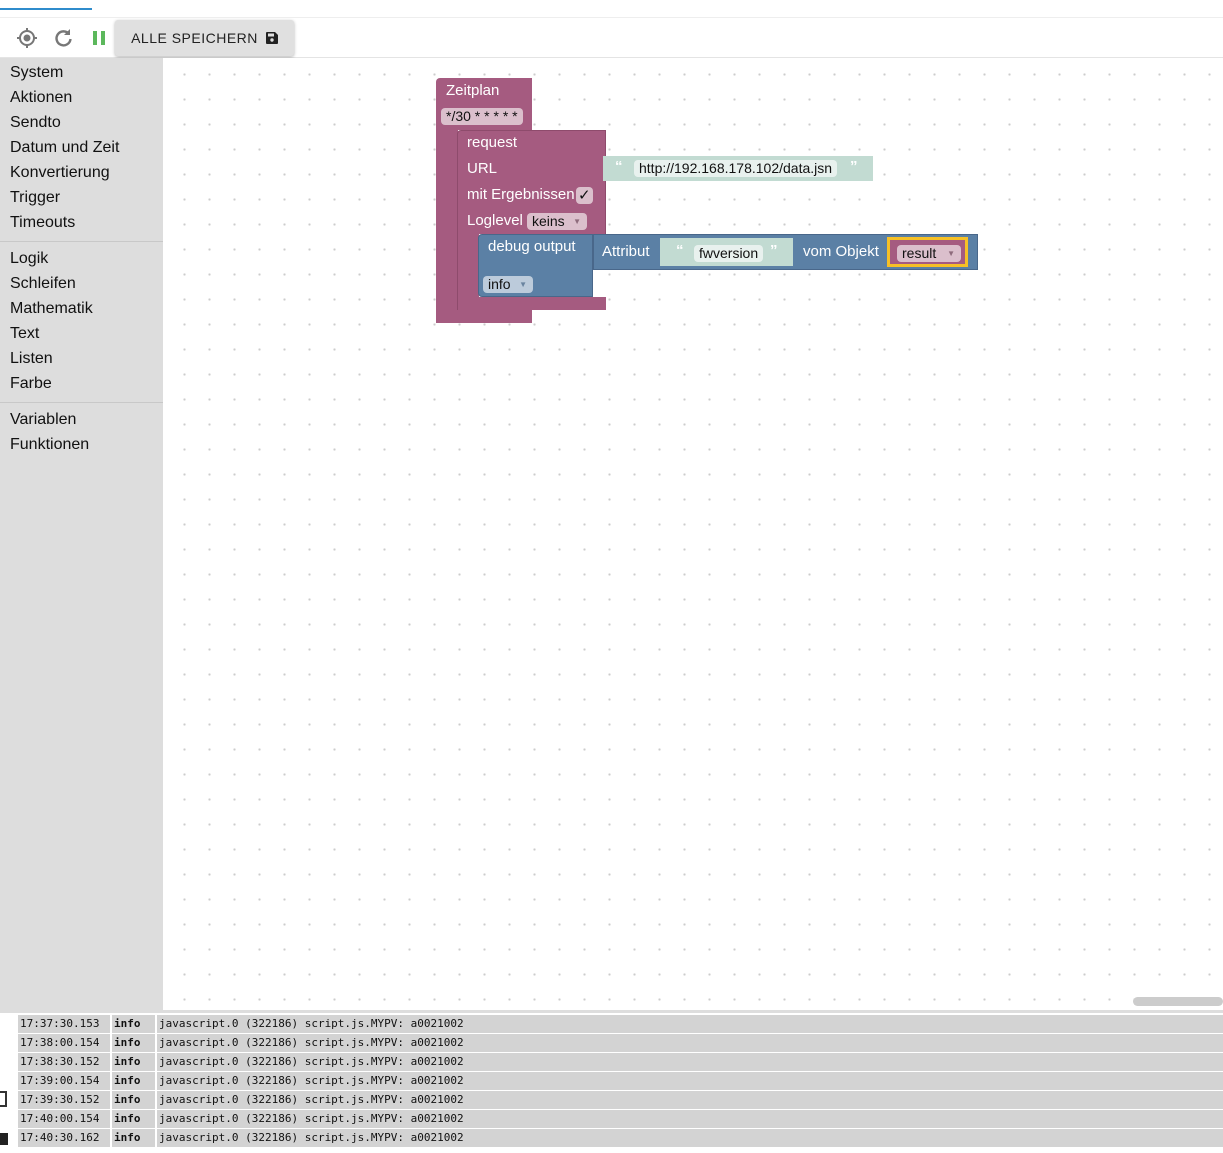  I want to click on category-funktionen: Funktionen, so click(49, 445).